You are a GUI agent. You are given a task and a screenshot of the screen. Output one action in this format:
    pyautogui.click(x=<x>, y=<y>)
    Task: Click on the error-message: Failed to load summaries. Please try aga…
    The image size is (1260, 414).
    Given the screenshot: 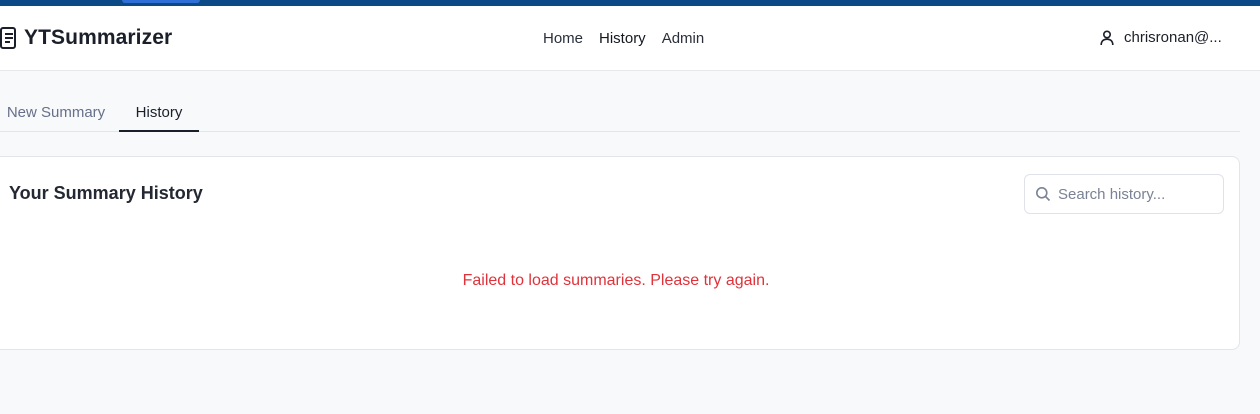 What is the action you would take?
    pyautogui.click(x=616, y=280)
    